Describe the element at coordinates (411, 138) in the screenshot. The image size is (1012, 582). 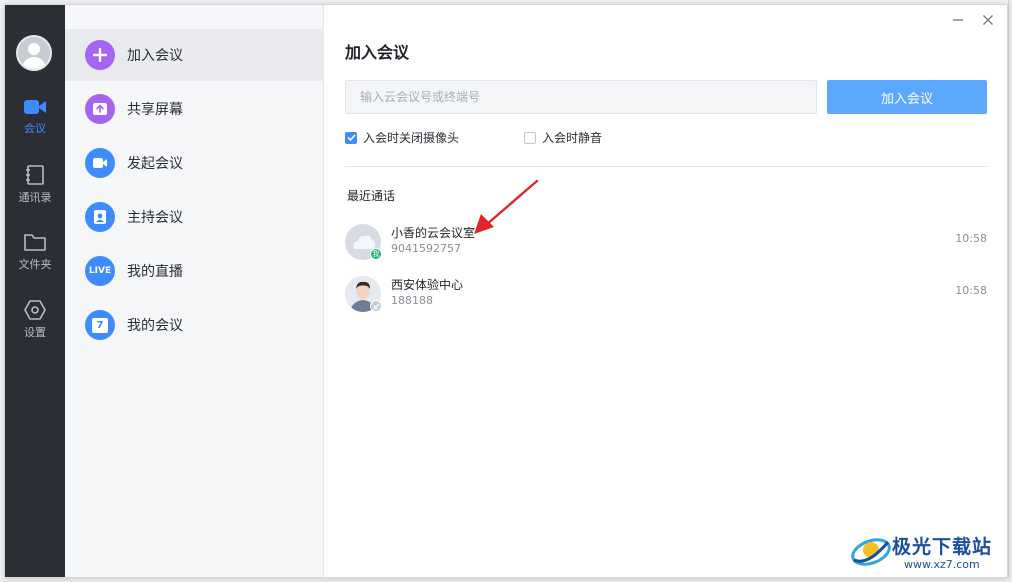
I see `option-label: 入会时关闭摄像头` at that location.